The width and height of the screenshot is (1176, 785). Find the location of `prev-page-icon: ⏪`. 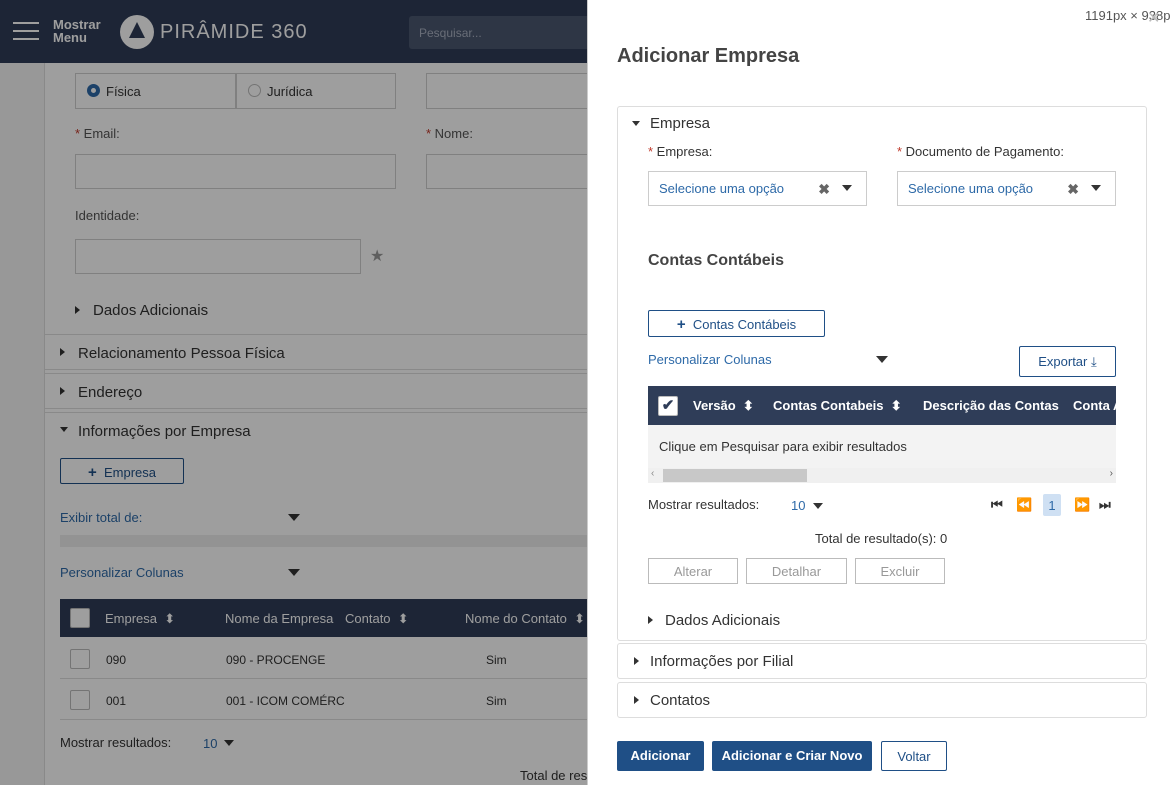

prev-page-icon: ⏪ is located at coordinates (1024, 505).